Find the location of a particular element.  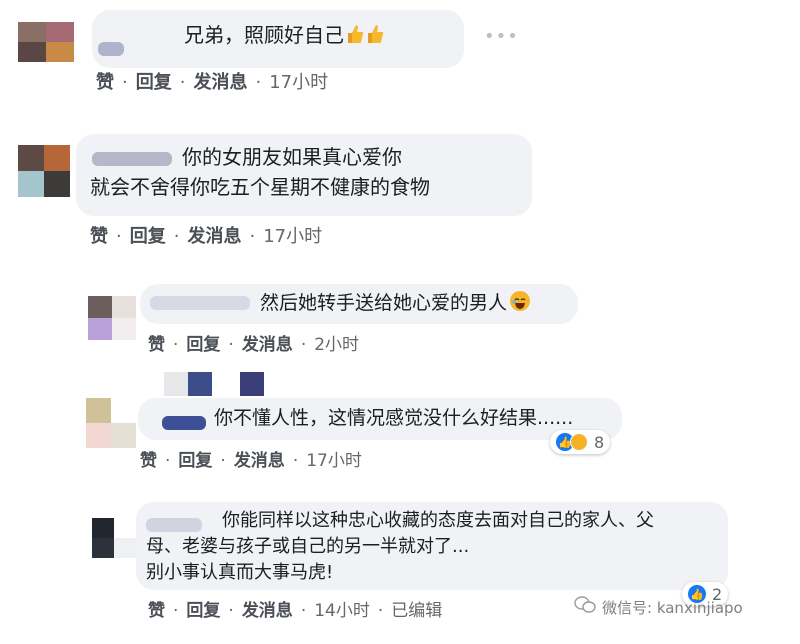

haha-reaction-icon is located at coordinates (579, 442).